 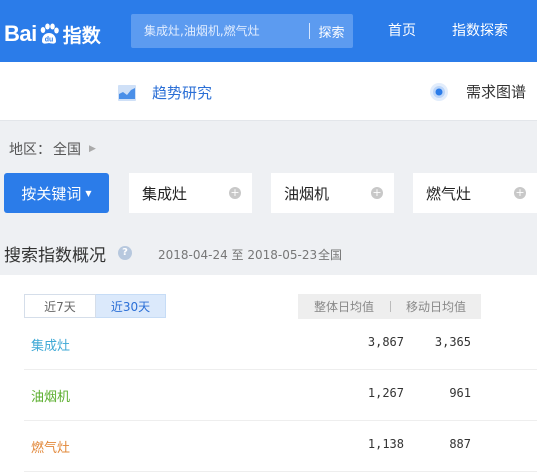 What do you see at coordinates (81, 35) in the screenshot?
I see `logo-suffix: 指数` at bounding box center [81, 35].